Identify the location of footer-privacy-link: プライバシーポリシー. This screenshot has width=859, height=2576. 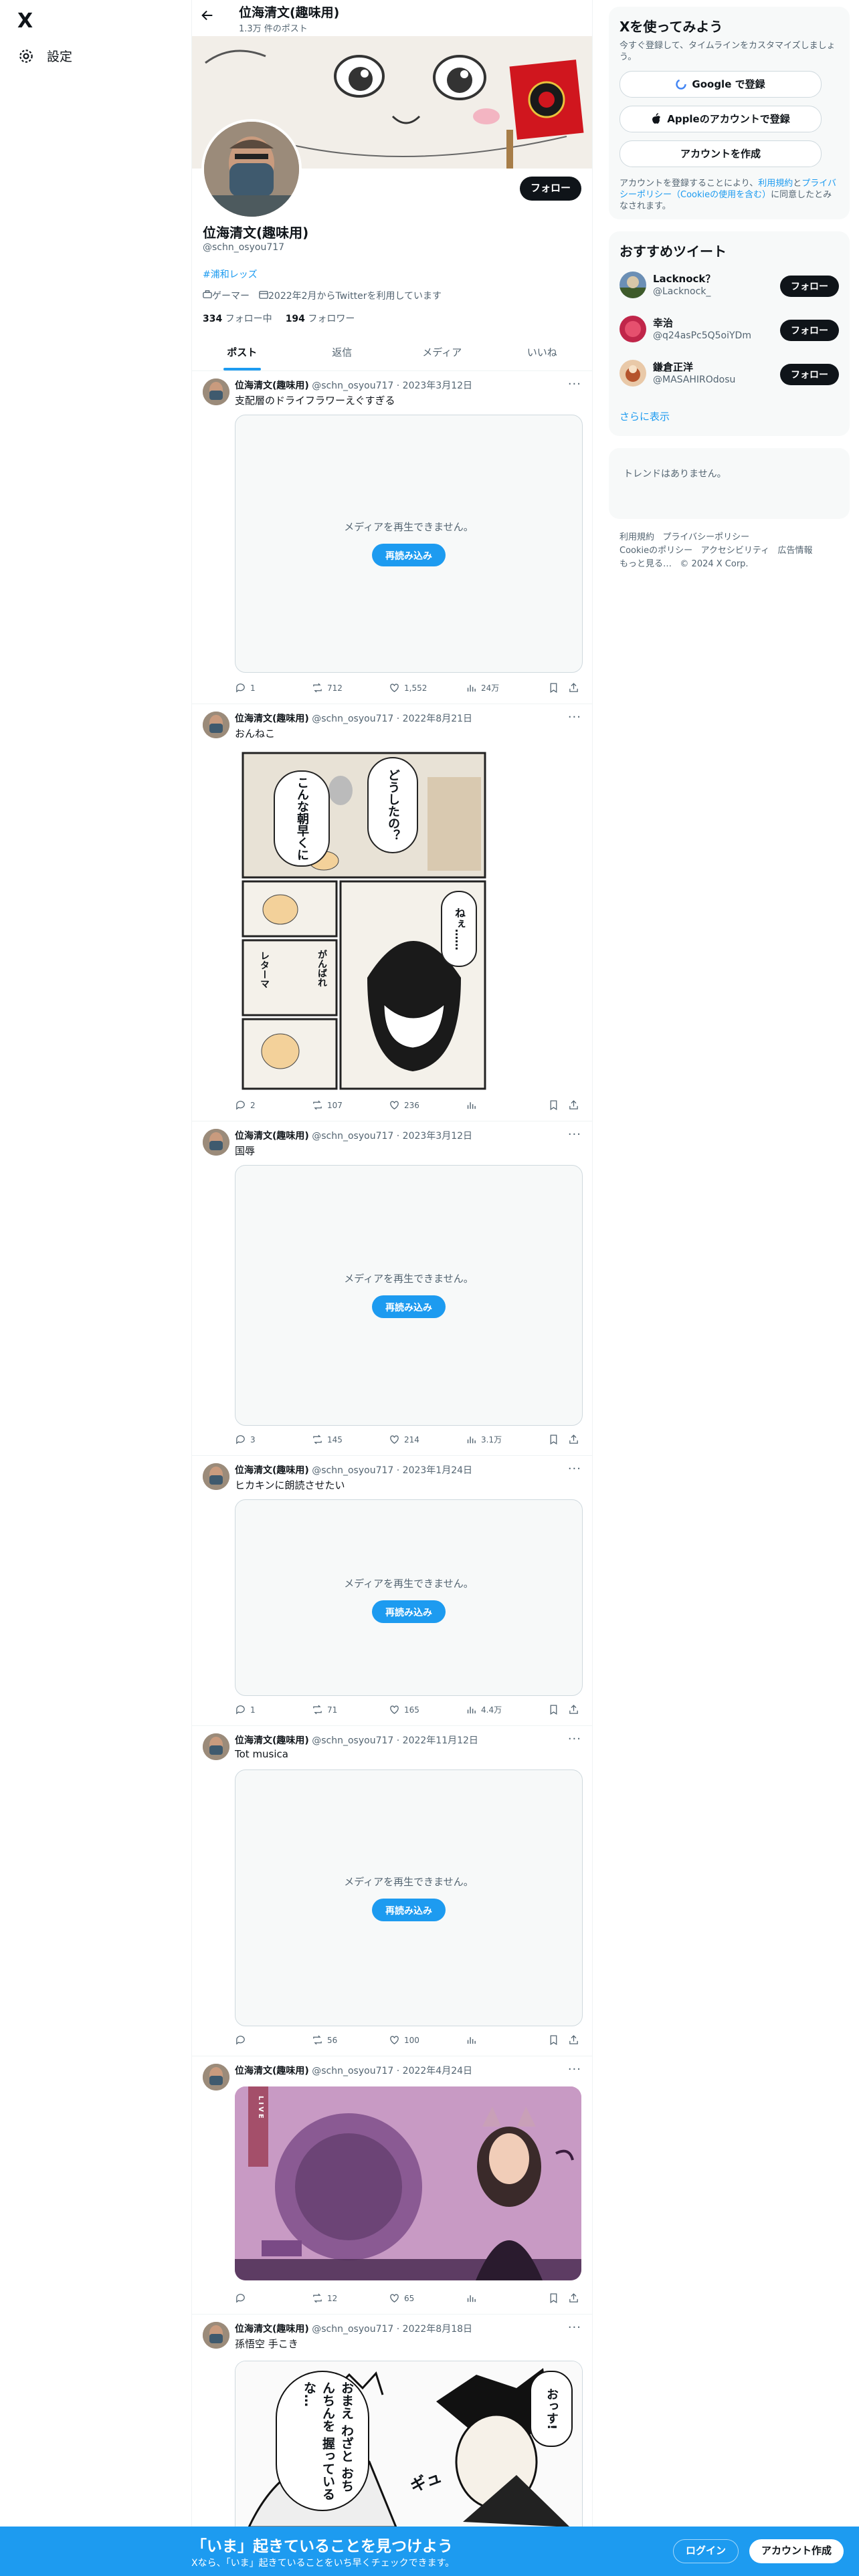
(706, 537).